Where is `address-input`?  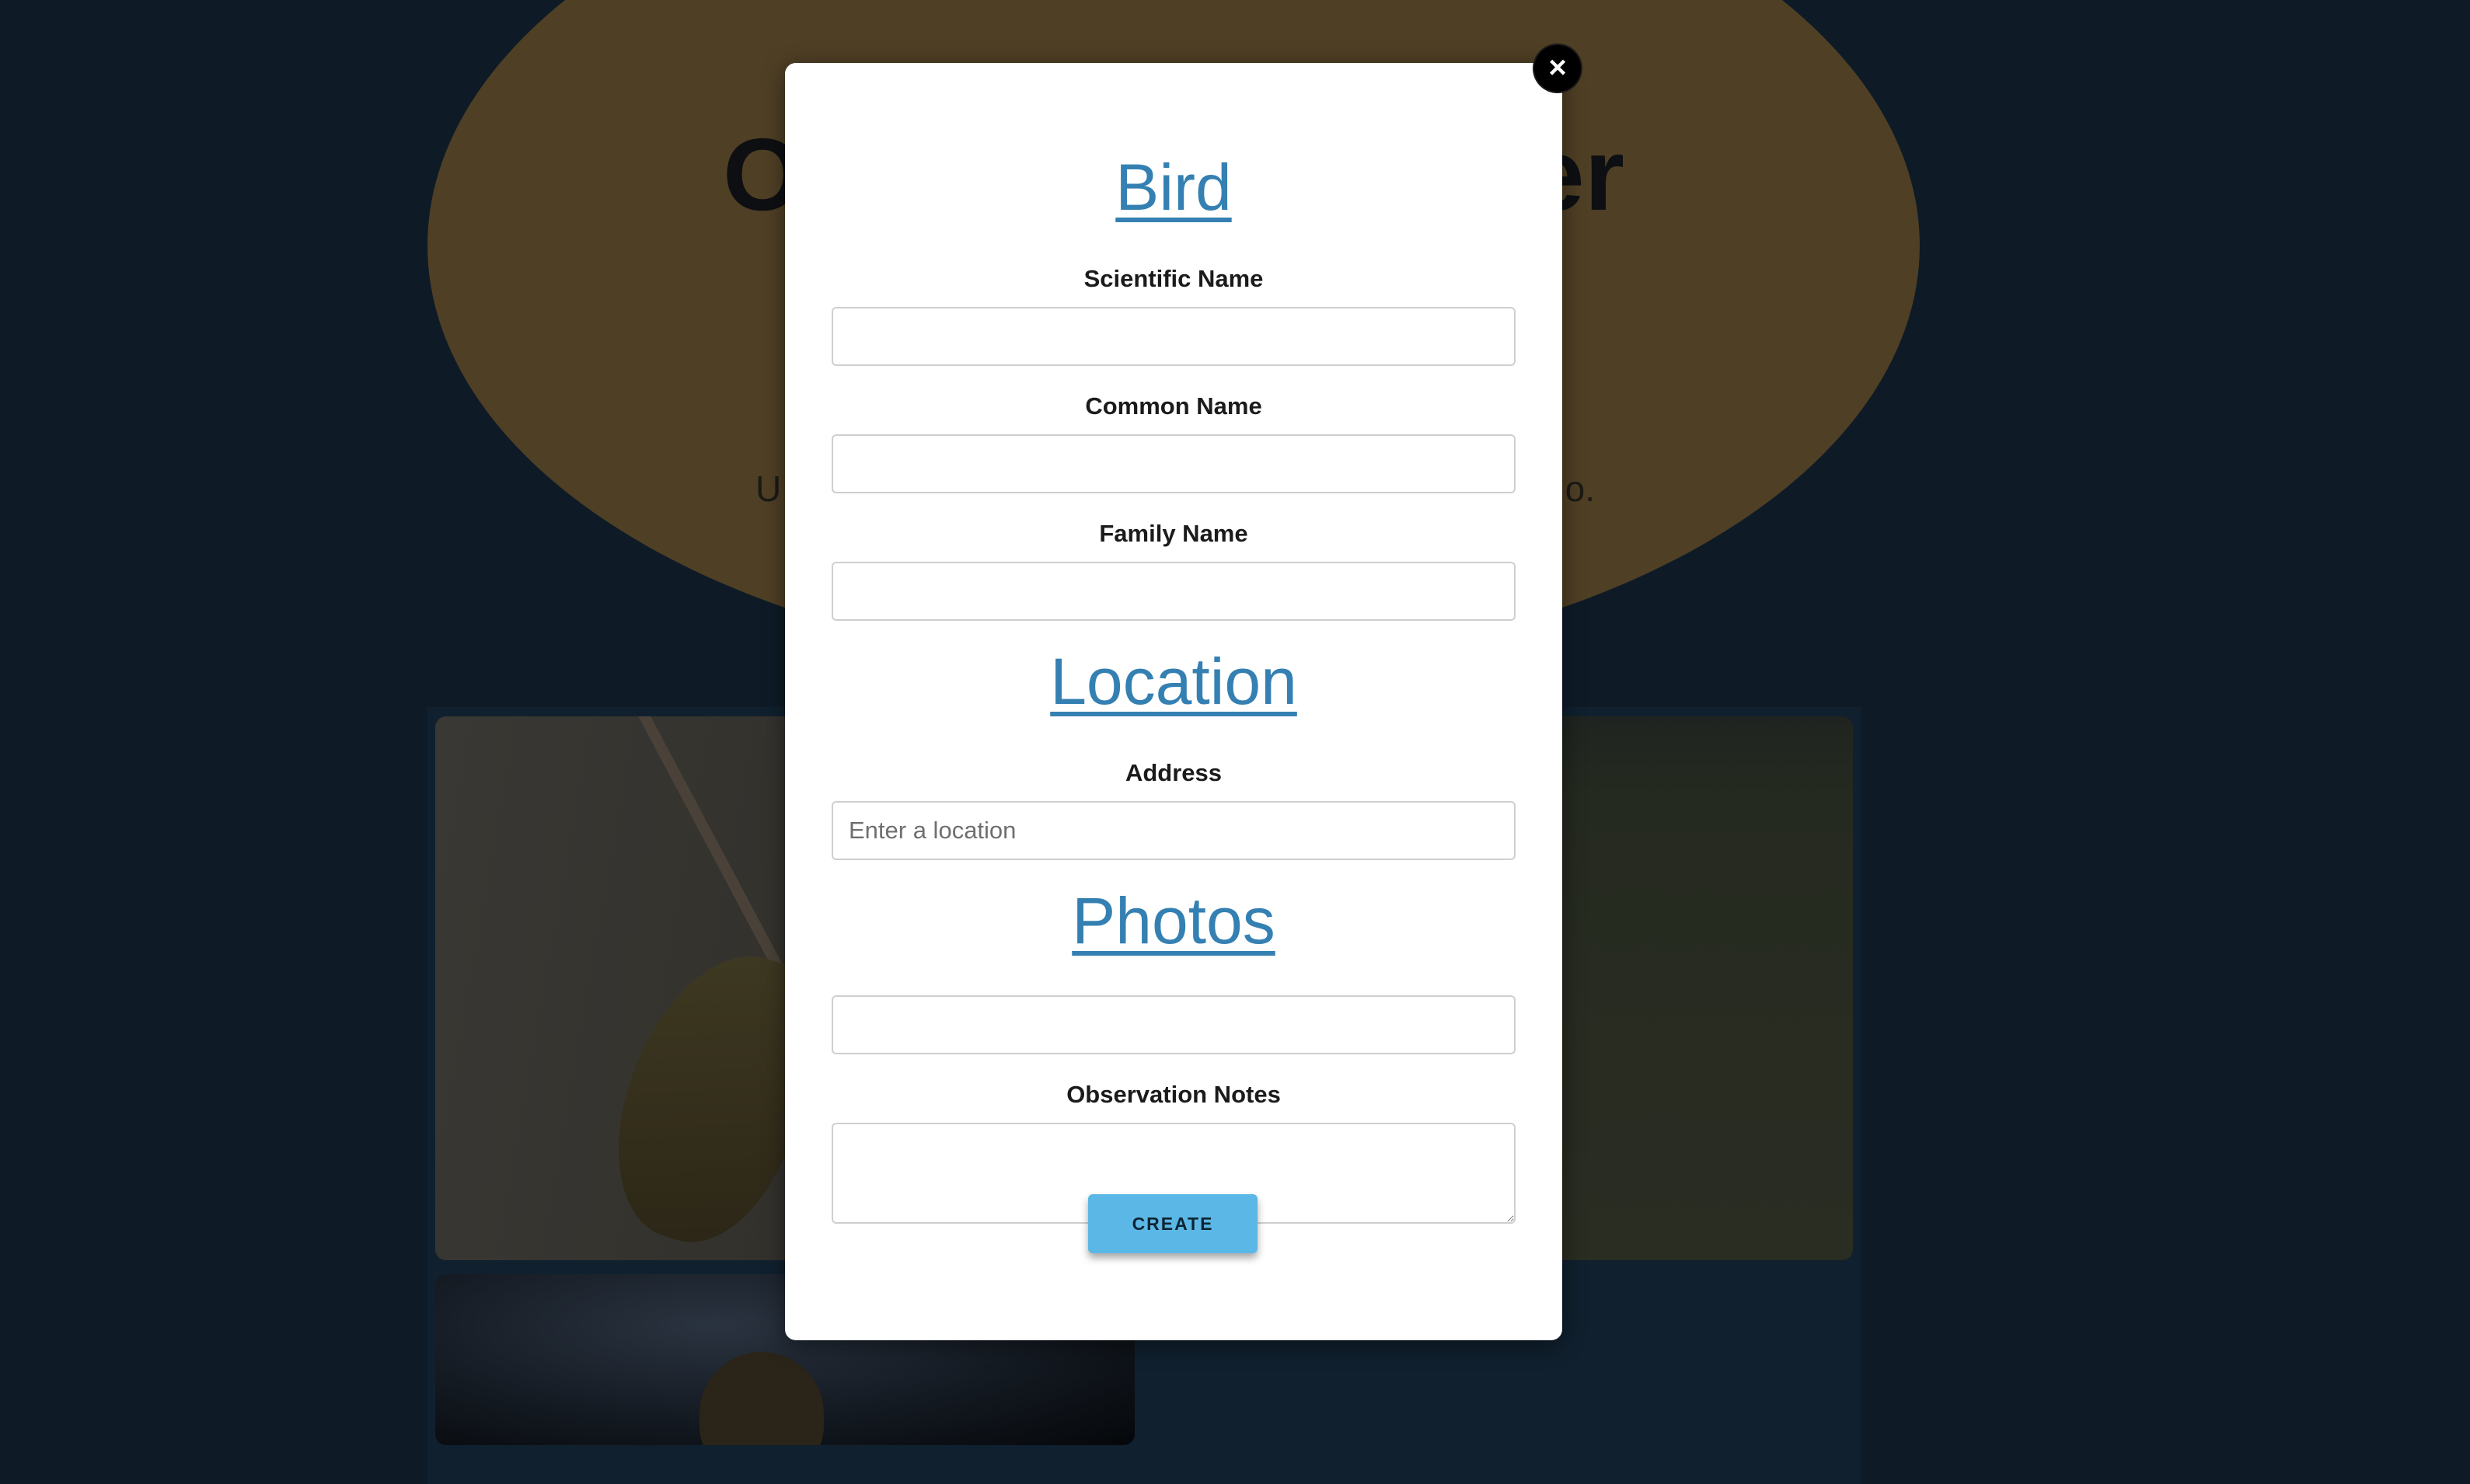
address-input is located at coordinates (1174, 830).